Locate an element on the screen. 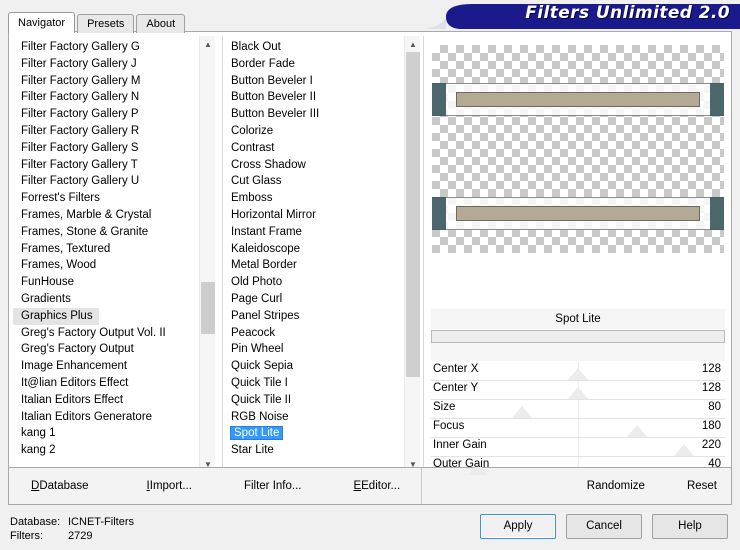 Image resolution: width=740 pixels, height=550 pixels. slider-label: Inner Gain is located at coordinates (460, 445).